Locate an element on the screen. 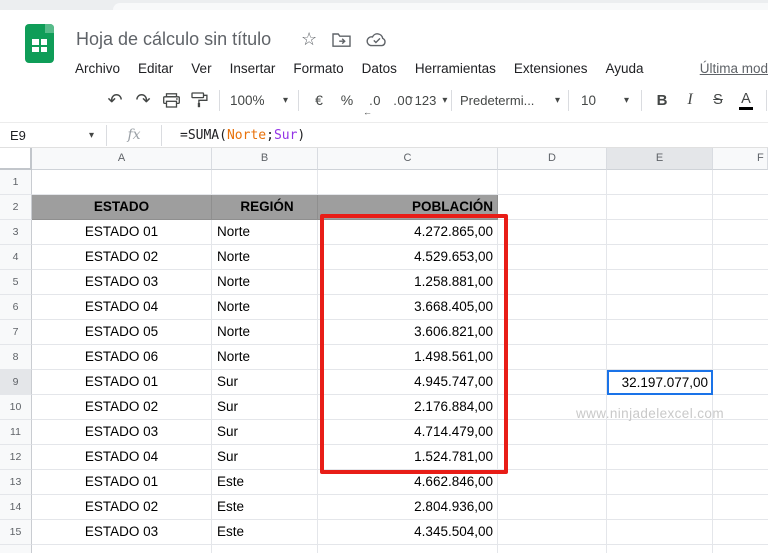 This screenshot has height=553, width=768. cell-poblacion: 4.345.504,00 is located at coordinates (408, 532).